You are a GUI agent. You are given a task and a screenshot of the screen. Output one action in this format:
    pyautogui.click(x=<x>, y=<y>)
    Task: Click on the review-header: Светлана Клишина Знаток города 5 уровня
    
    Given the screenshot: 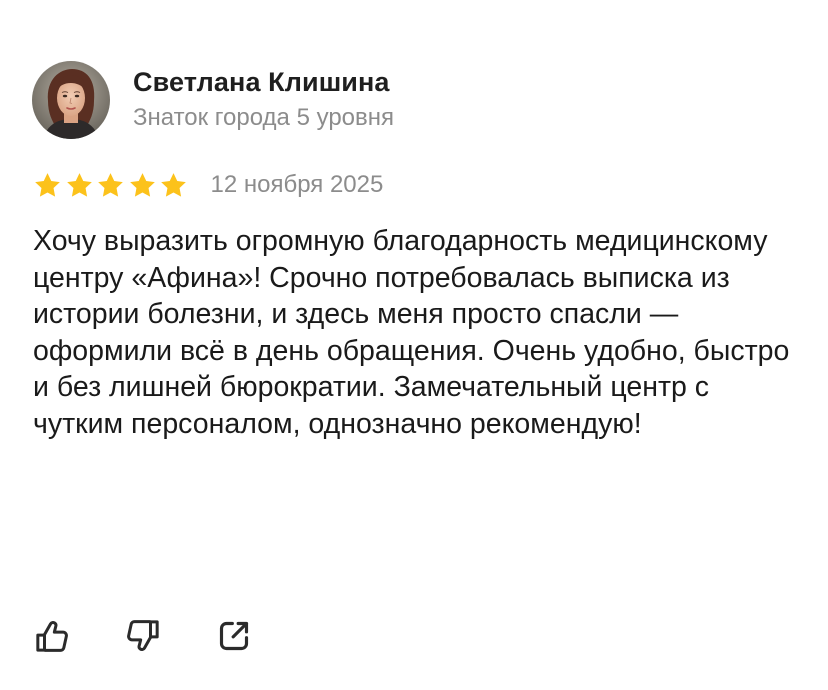 What is the action you would take?
    pyautogui.click(x=213, y=100)
    